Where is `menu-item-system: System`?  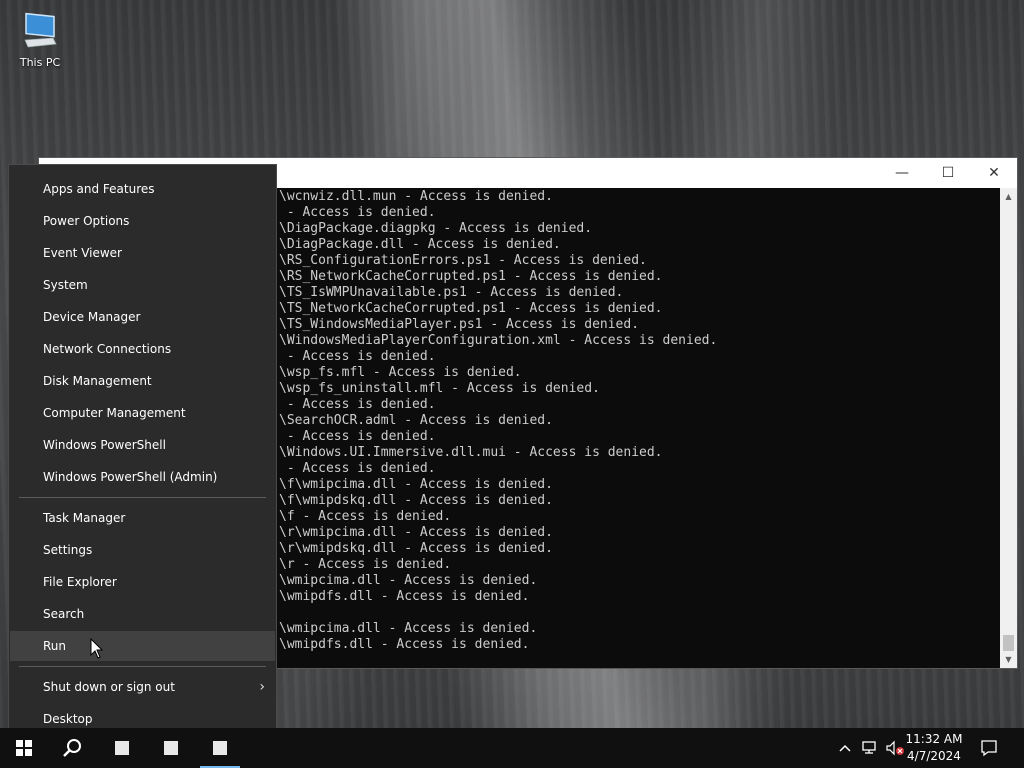
menu-item-system: System is located at coordinates (142, 285).